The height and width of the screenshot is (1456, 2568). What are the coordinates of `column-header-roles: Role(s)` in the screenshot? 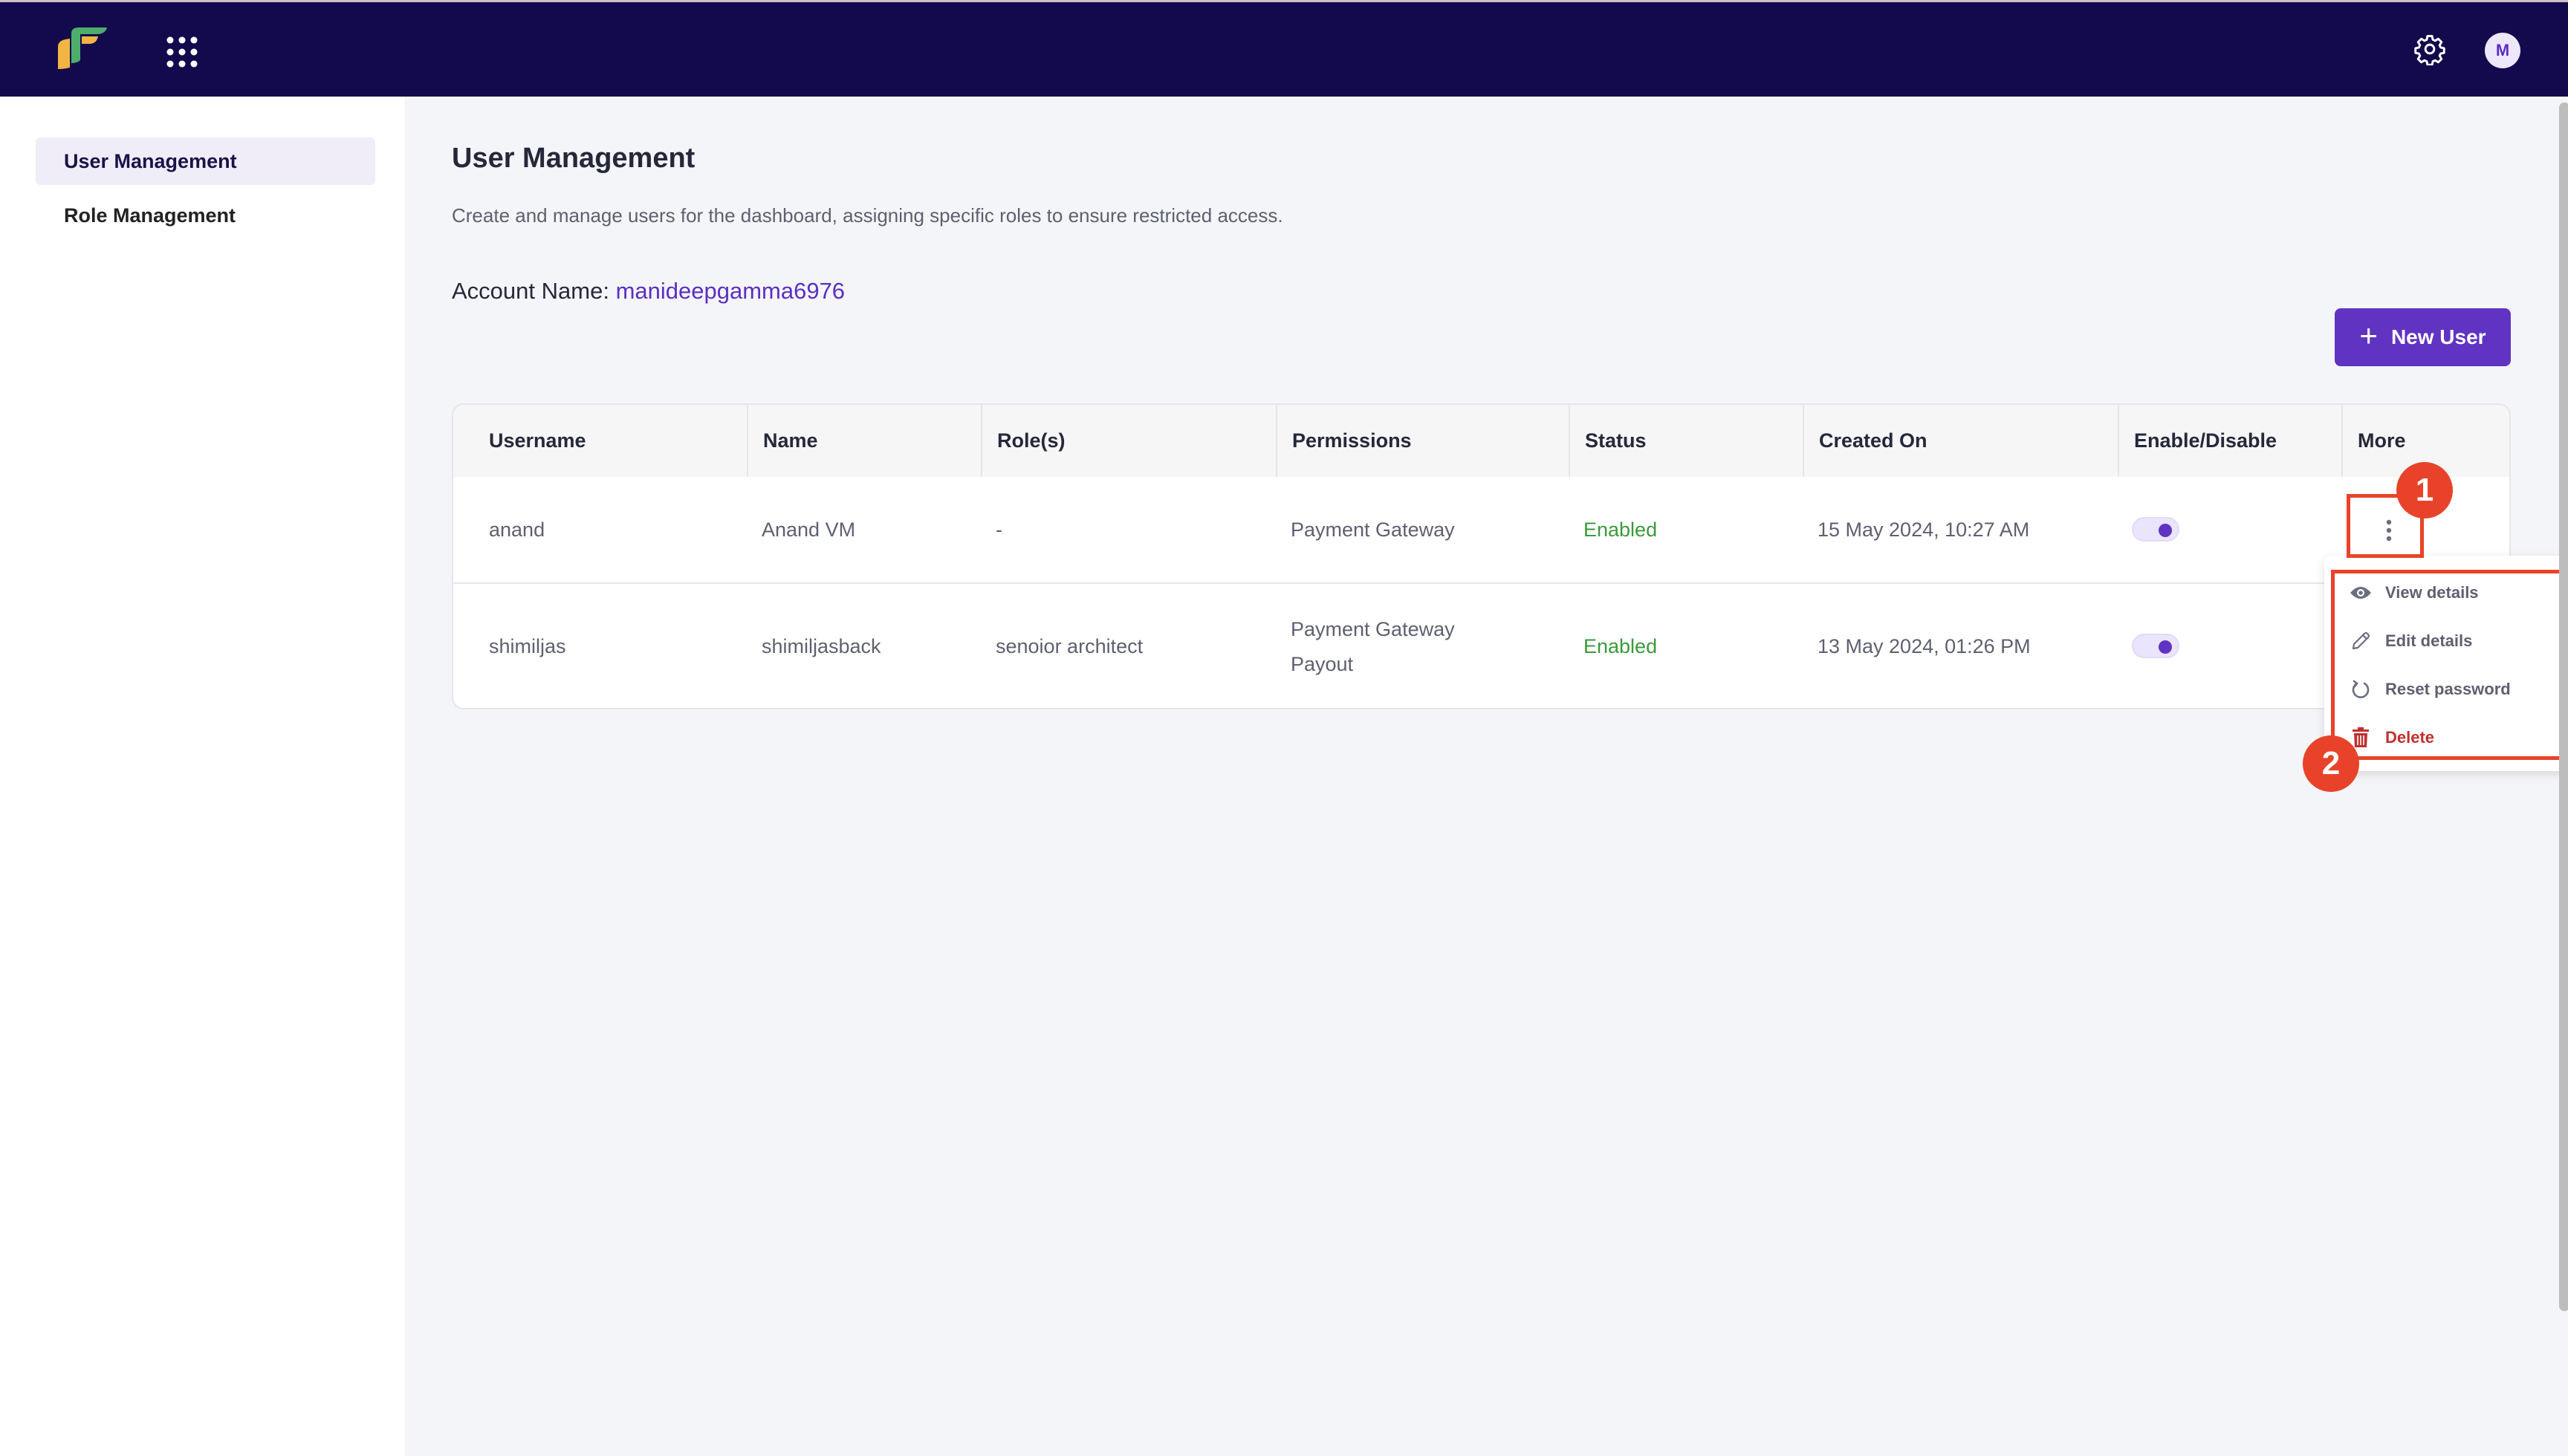 It's located at (1128, 441).